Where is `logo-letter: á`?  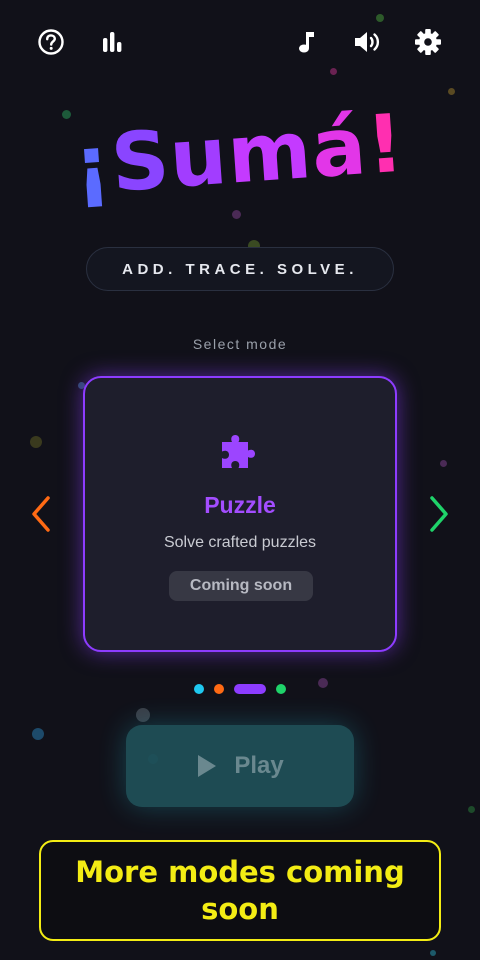
logo-letter: á is located at coordinates (339, 147).